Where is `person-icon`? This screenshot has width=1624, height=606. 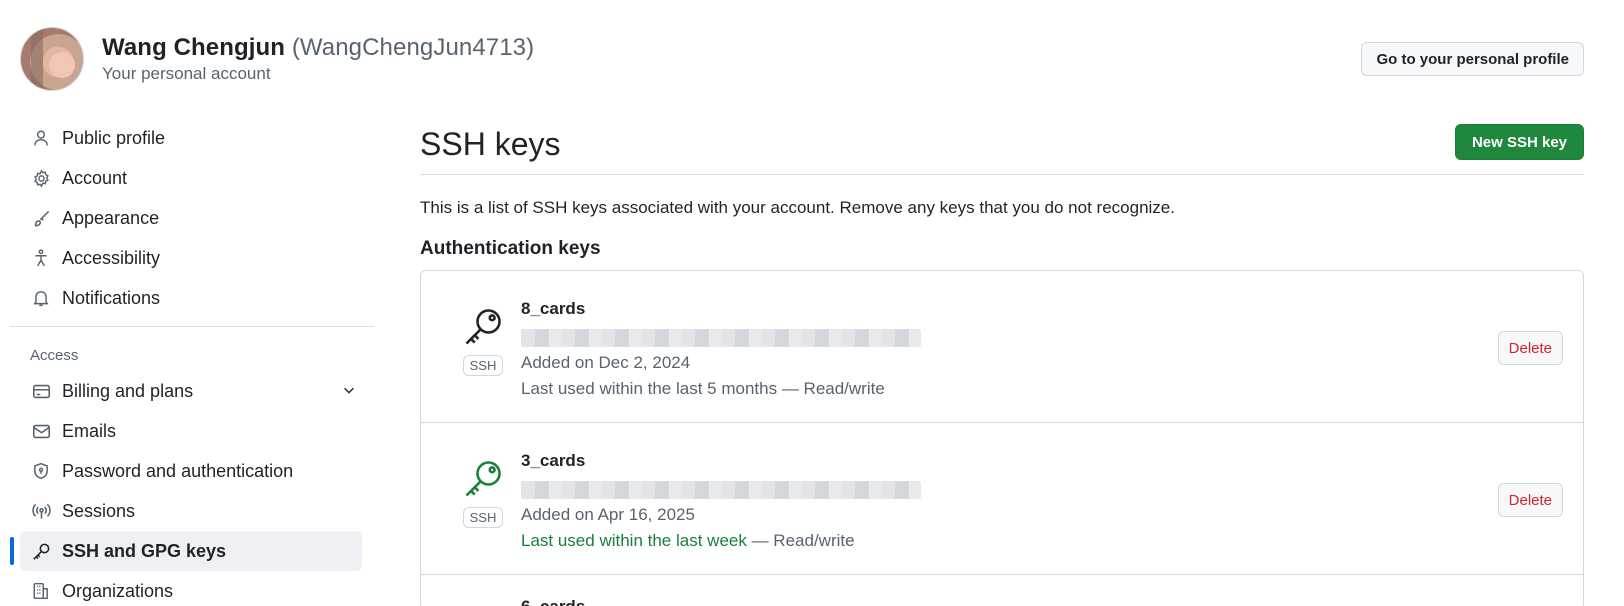 person-icon is located at coordinates (41, 138).